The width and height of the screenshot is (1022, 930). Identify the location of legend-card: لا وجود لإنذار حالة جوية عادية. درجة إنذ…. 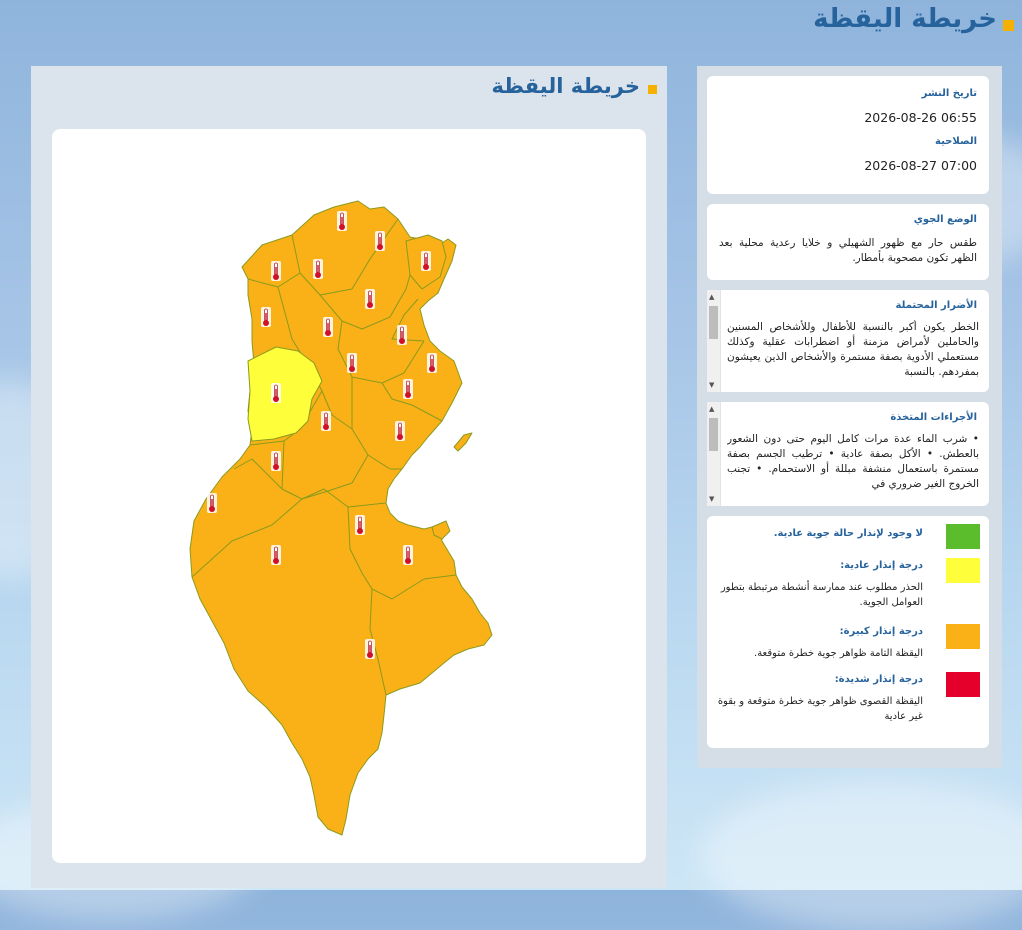
(848, 632).